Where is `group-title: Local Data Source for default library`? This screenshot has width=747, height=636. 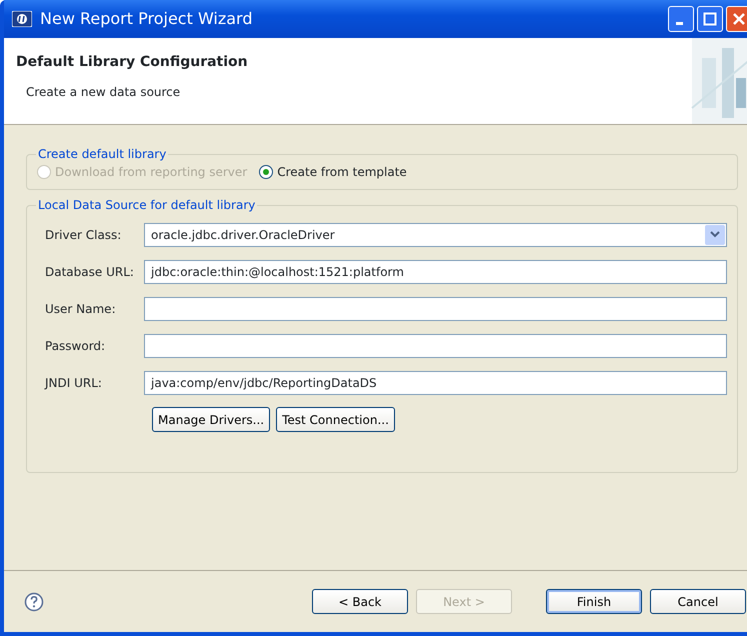
group-title: Local Data Source for default library is located at coordinates (146, 205).